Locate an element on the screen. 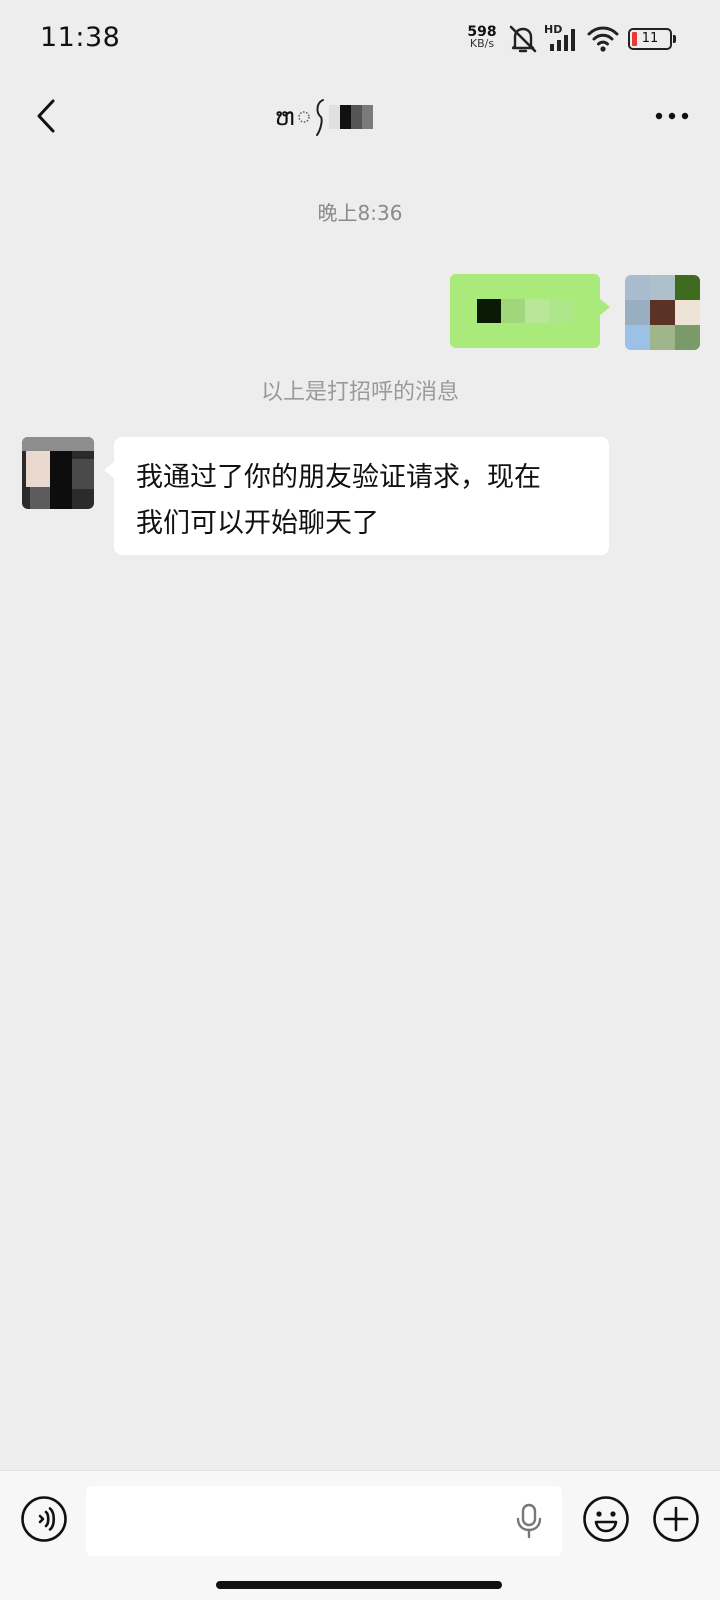 The height and width of the screenshot is (1600, 720). microphone-icon is located at coordinates (529, 1521).